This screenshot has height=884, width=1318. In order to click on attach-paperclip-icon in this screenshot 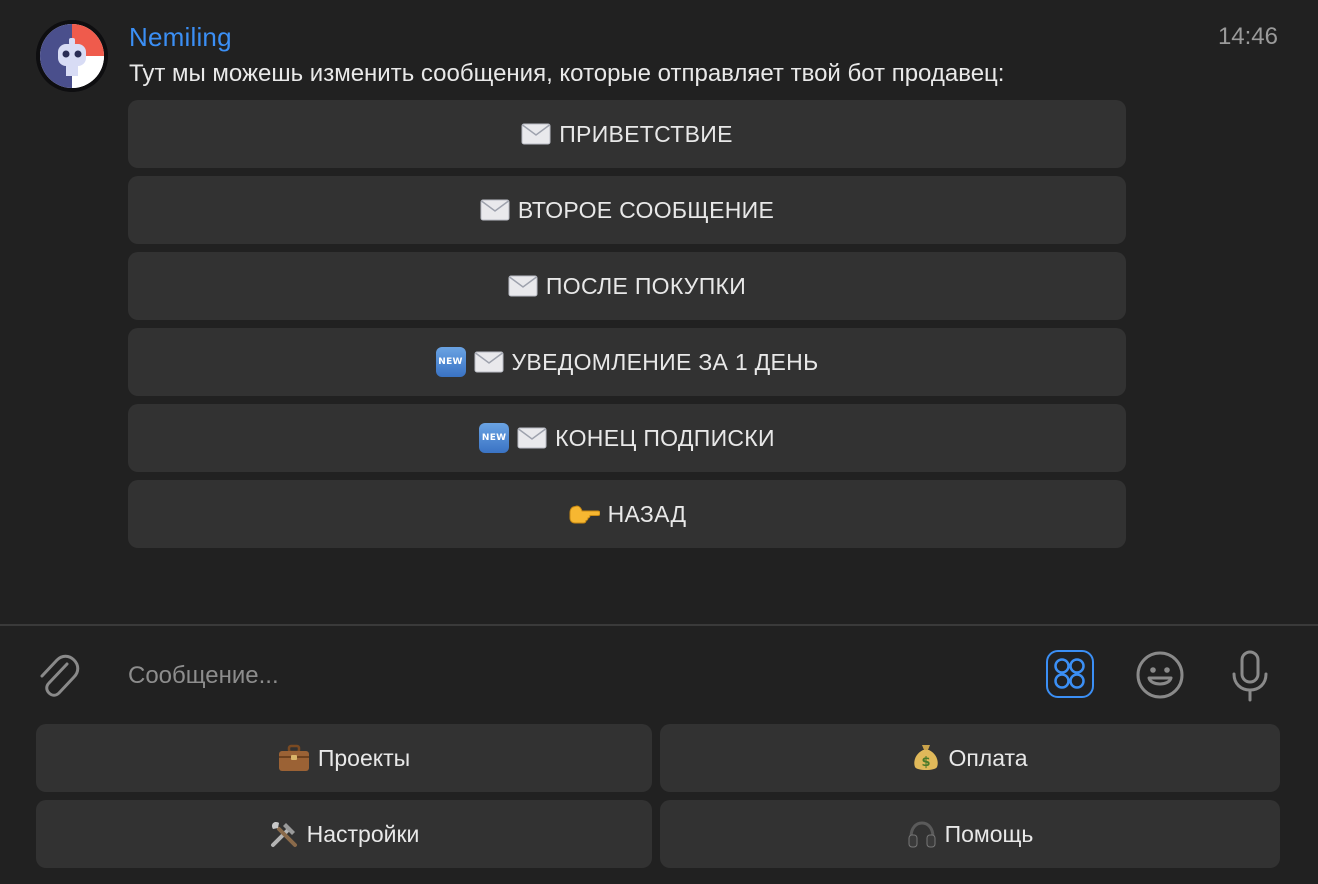, I will do `click(57, 675)`.